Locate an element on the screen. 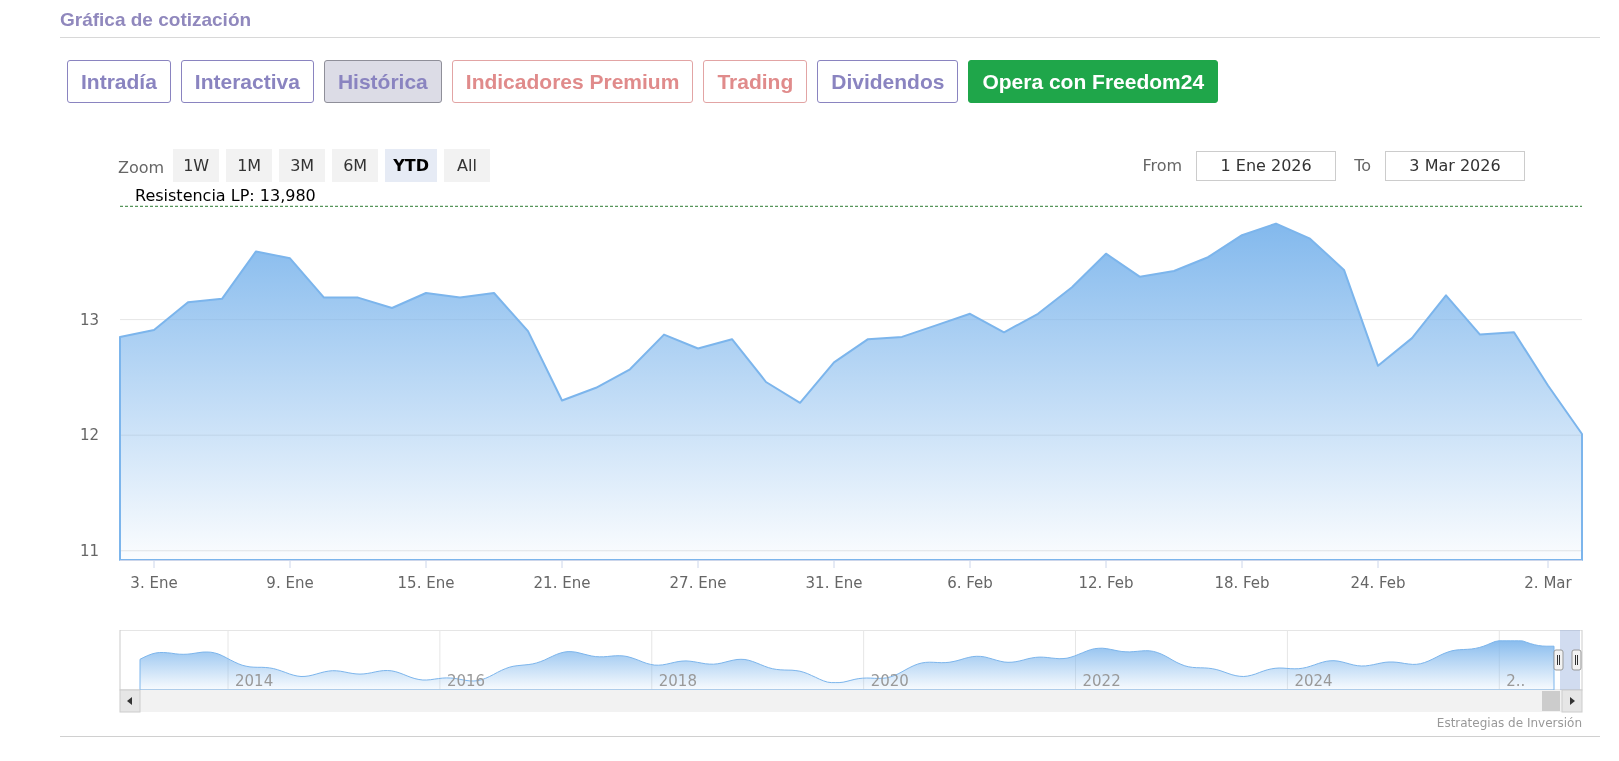 This screenshot has width=1619, height=761. range-button: 6M is located at coordinates (355, 165).